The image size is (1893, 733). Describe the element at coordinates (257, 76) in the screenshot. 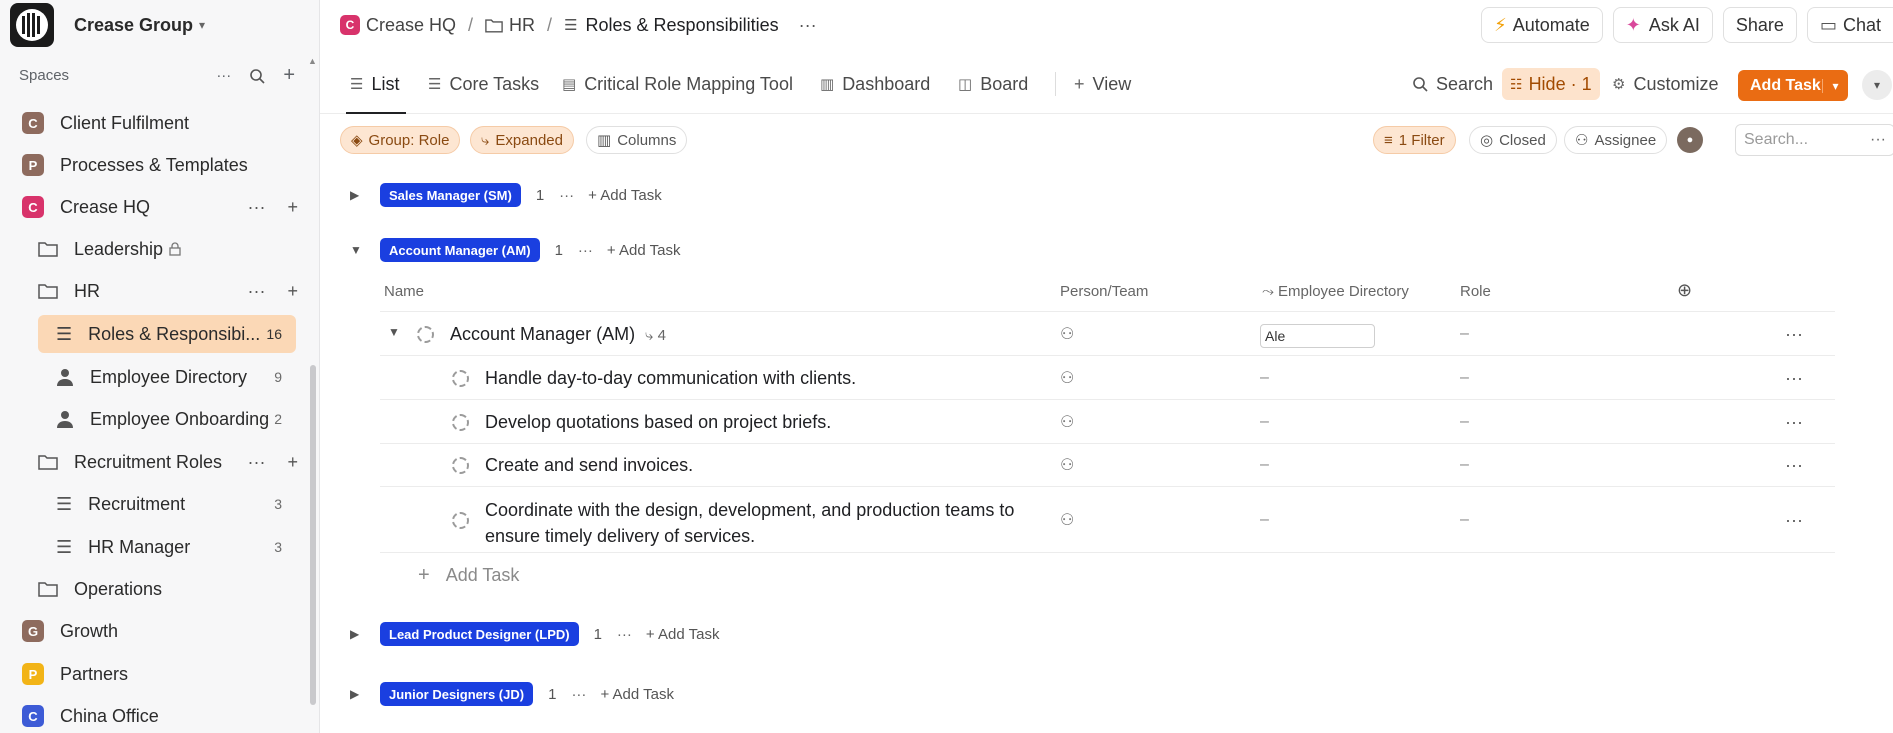

I see `search-icon` at that location.